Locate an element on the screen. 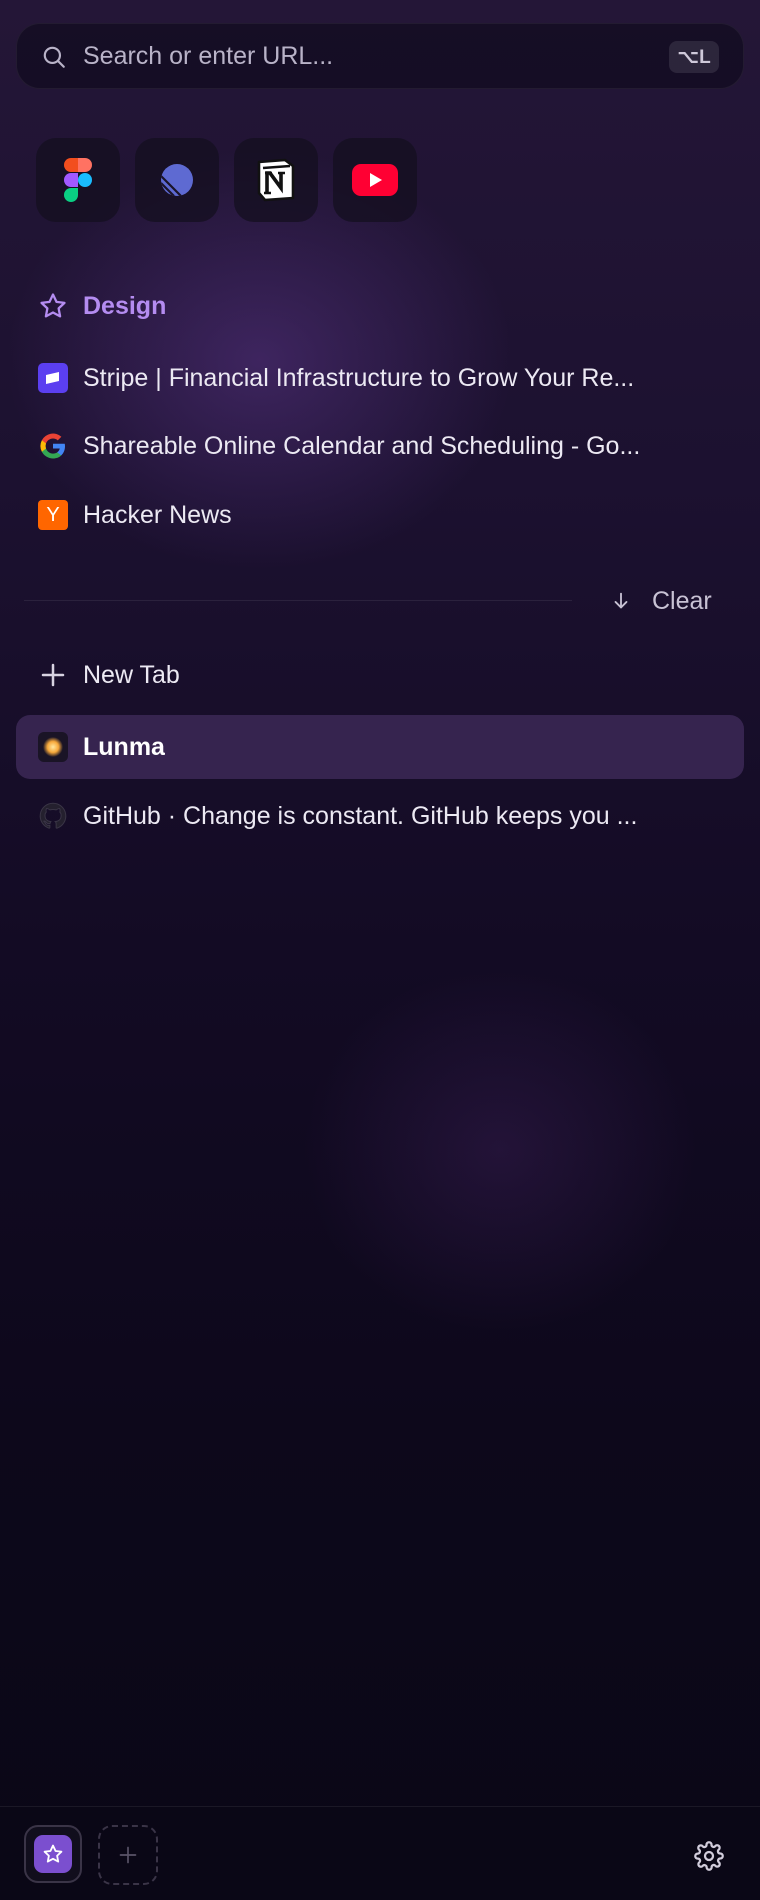 Image resolution: width=760 pixels, height=1900 pixels. pinned-notion is located at coordinates (276, 180).